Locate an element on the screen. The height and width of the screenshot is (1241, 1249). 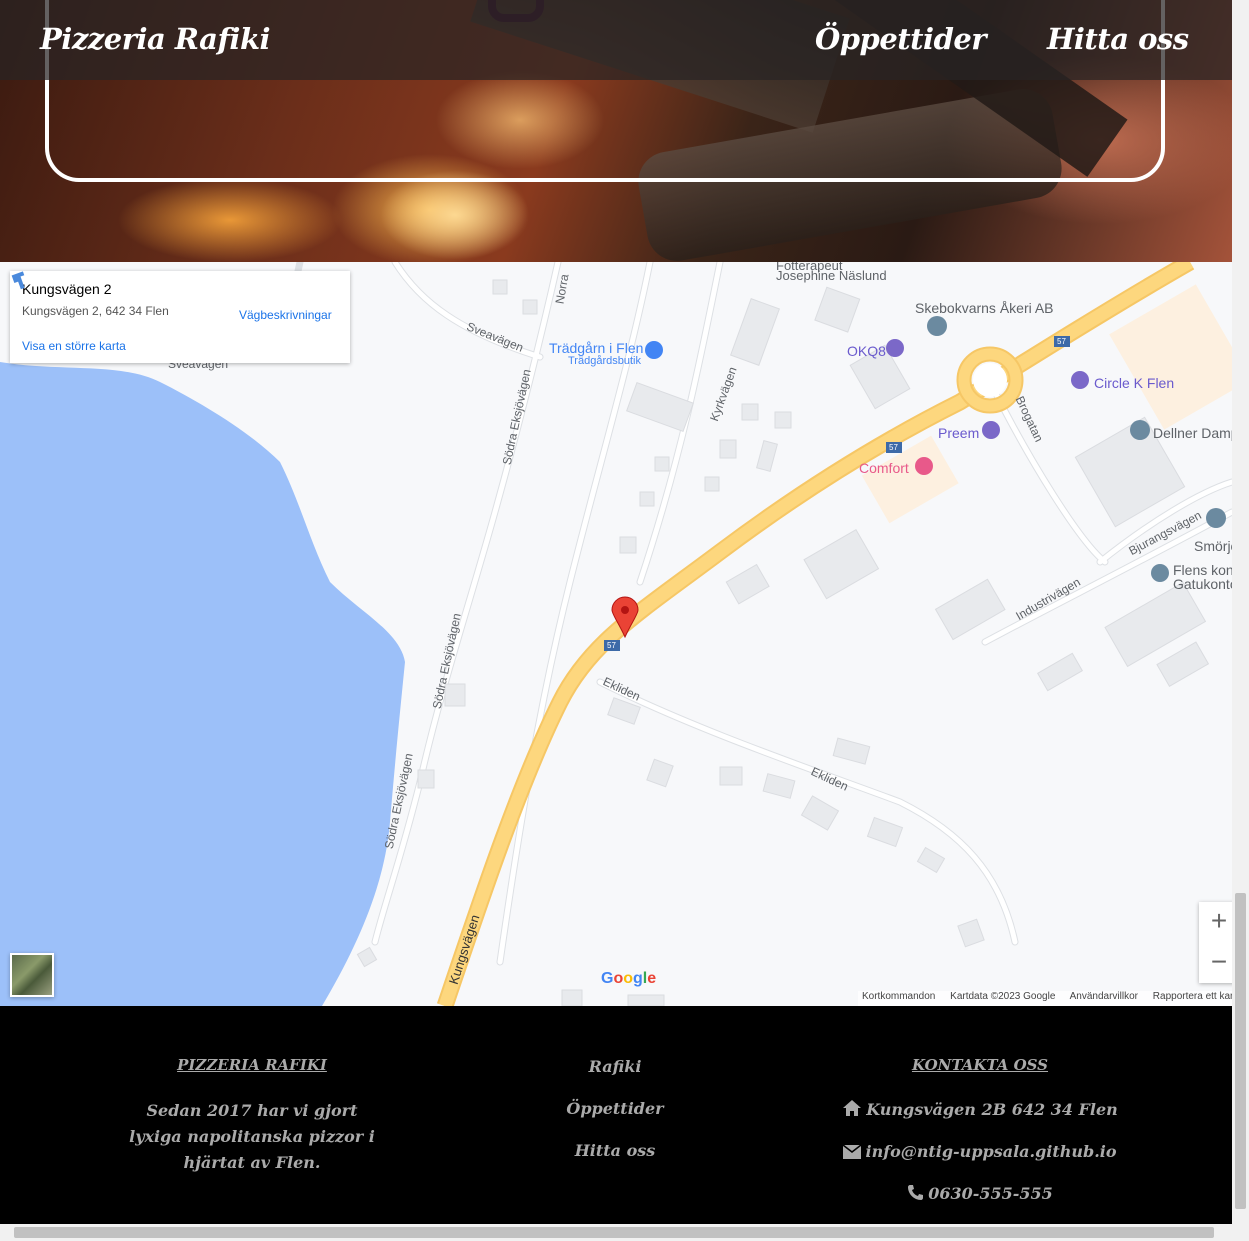
poi-circlek: Circle K Flen is located at coordinates (1134, 383).